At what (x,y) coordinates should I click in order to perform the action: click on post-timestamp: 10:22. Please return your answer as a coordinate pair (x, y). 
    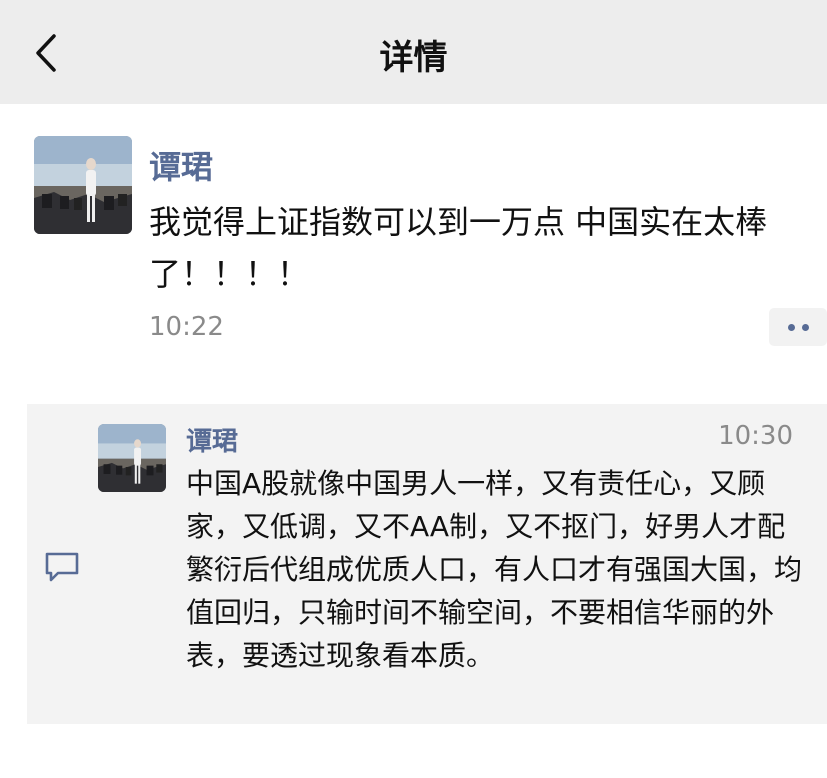
    Looking at the image, I should click on (186, 327).